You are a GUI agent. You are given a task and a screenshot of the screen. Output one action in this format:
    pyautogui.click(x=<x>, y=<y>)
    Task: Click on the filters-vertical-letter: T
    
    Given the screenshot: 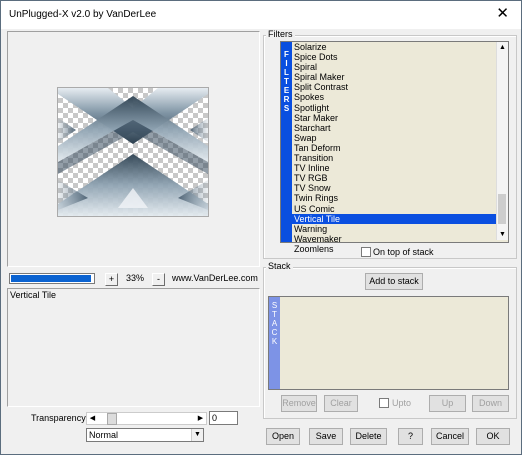 What is the action you would take?
    pyautogui.click(x=286, y=81)
    